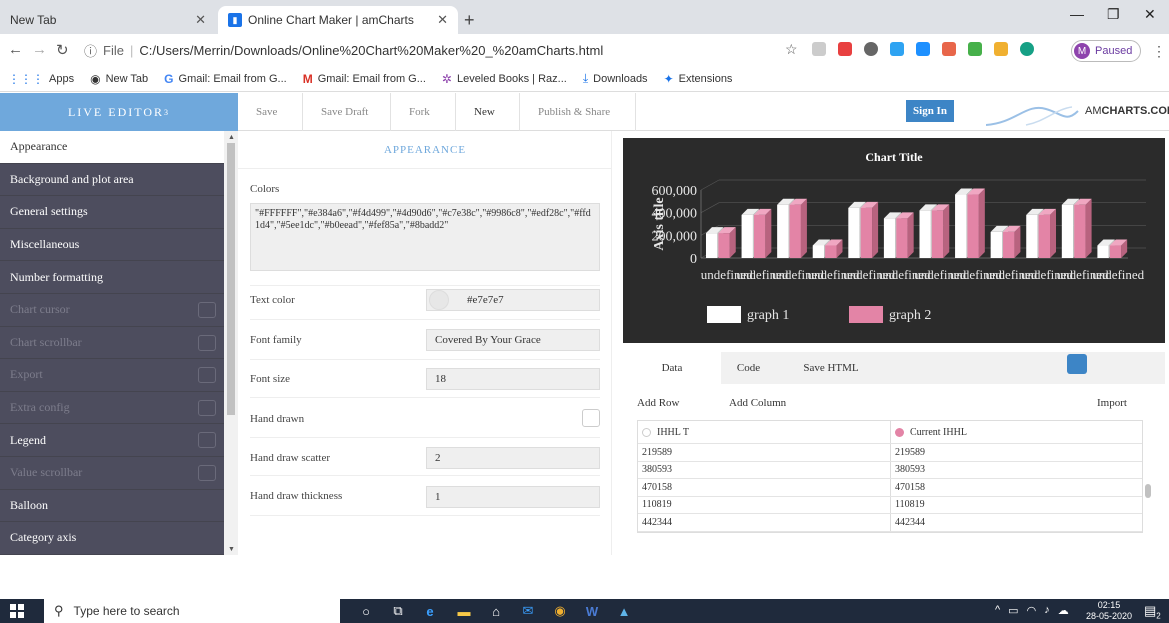 Image resolution: width=1169 pixels, height=623 pixels. Describe the element at coordinates (1113, 14) in the screenshot. I see `restore-icon: ❐` at that location.